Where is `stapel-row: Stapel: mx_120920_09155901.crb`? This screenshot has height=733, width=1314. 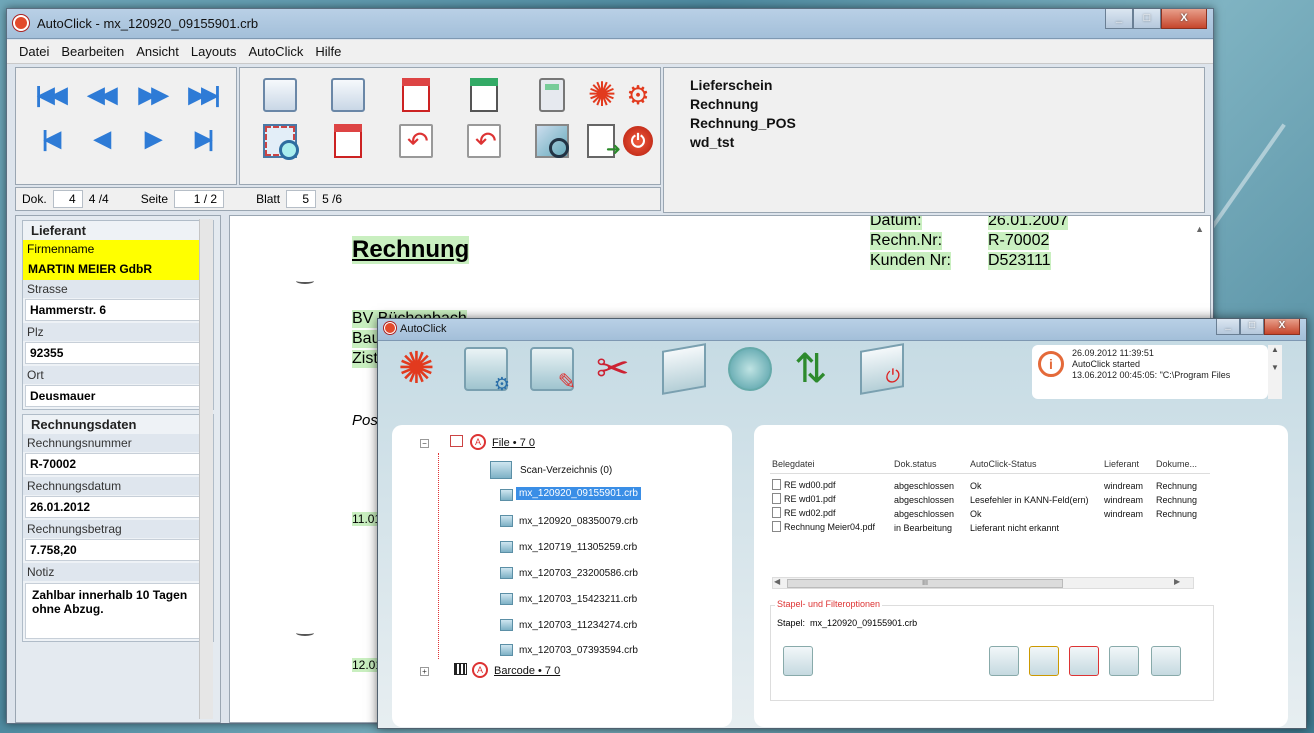 stapel-row: Stapel: mx_120920_09155901.crb is located at coordinates (847, 623).